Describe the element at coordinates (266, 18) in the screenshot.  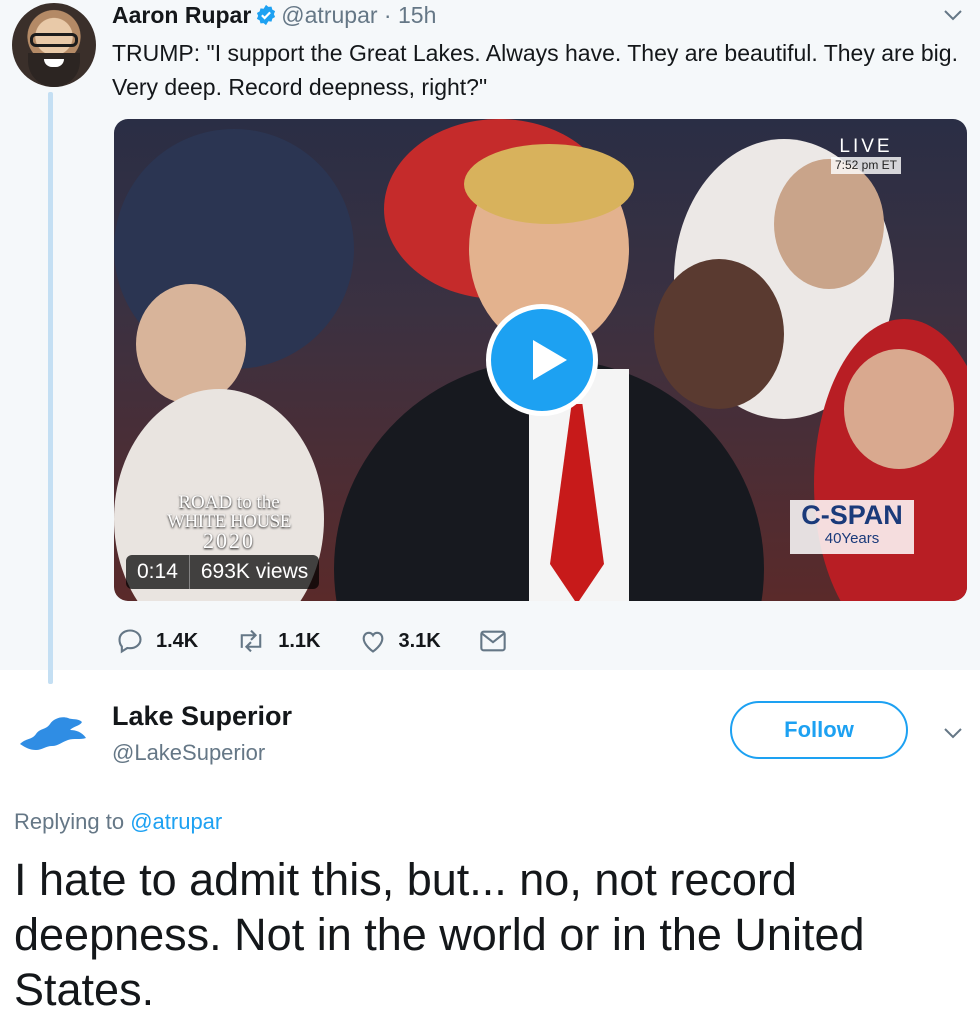
I see `verified-badge-icon` at that location.